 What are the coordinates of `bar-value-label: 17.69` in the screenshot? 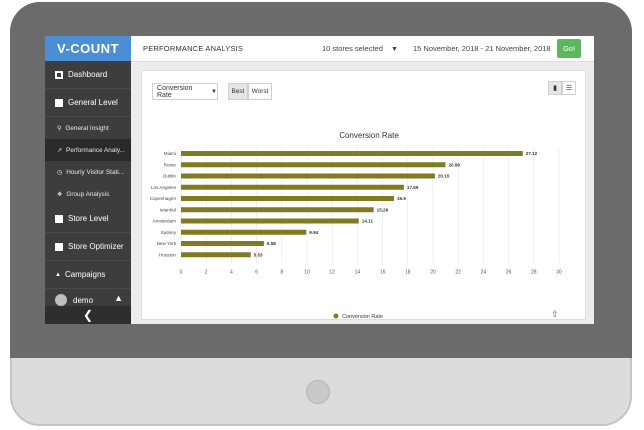 It's located at (413, 187).